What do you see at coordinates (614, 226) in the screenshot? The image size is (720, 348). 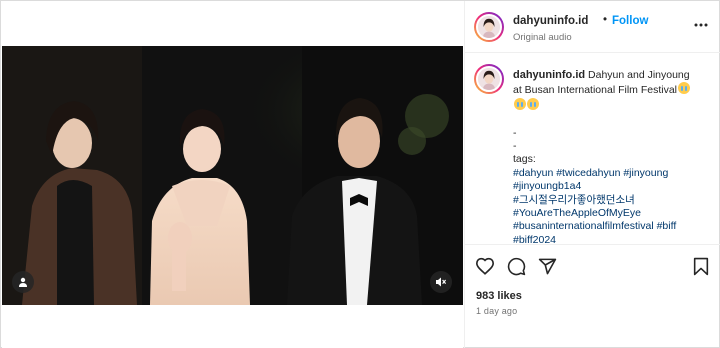 I see `hashtag-link: #busaninternationalfilmfestival #biff` at bounding box center [614, 226].